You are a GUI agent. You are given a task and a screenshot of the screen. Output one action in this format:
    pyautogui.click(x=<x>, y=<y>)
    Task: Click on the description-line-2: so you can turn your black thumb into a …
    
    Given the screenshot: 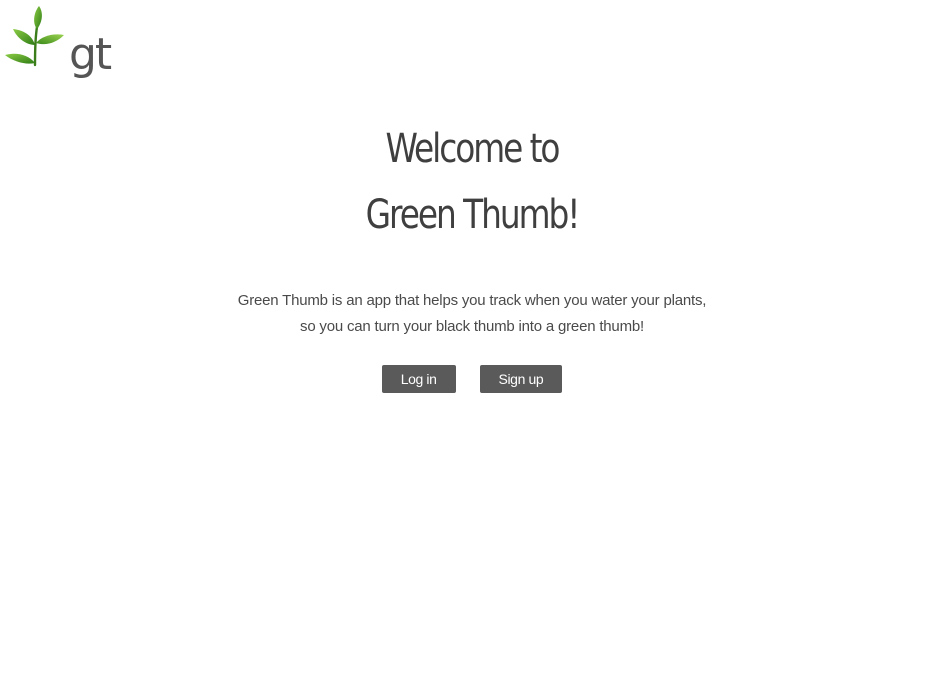 What is the action you would take?
    pyautogui.click(x=472, y=326)
    